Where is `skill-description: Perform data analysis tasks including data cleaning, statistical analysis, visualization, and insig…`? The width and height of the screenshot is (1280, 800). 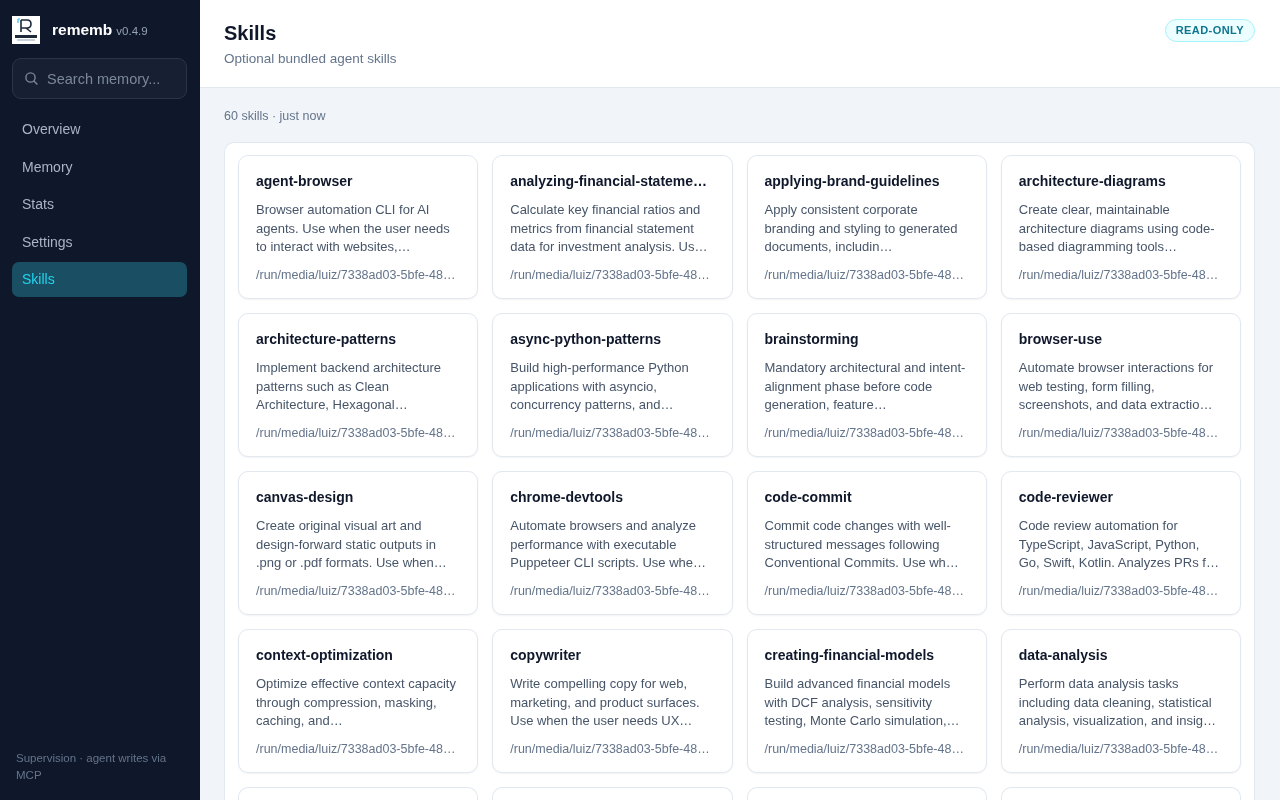
skill-description: Perform data analysis tasks including data cleaning, statistical analysis, visualization, and insig… is located at coordinates (1118, 702).